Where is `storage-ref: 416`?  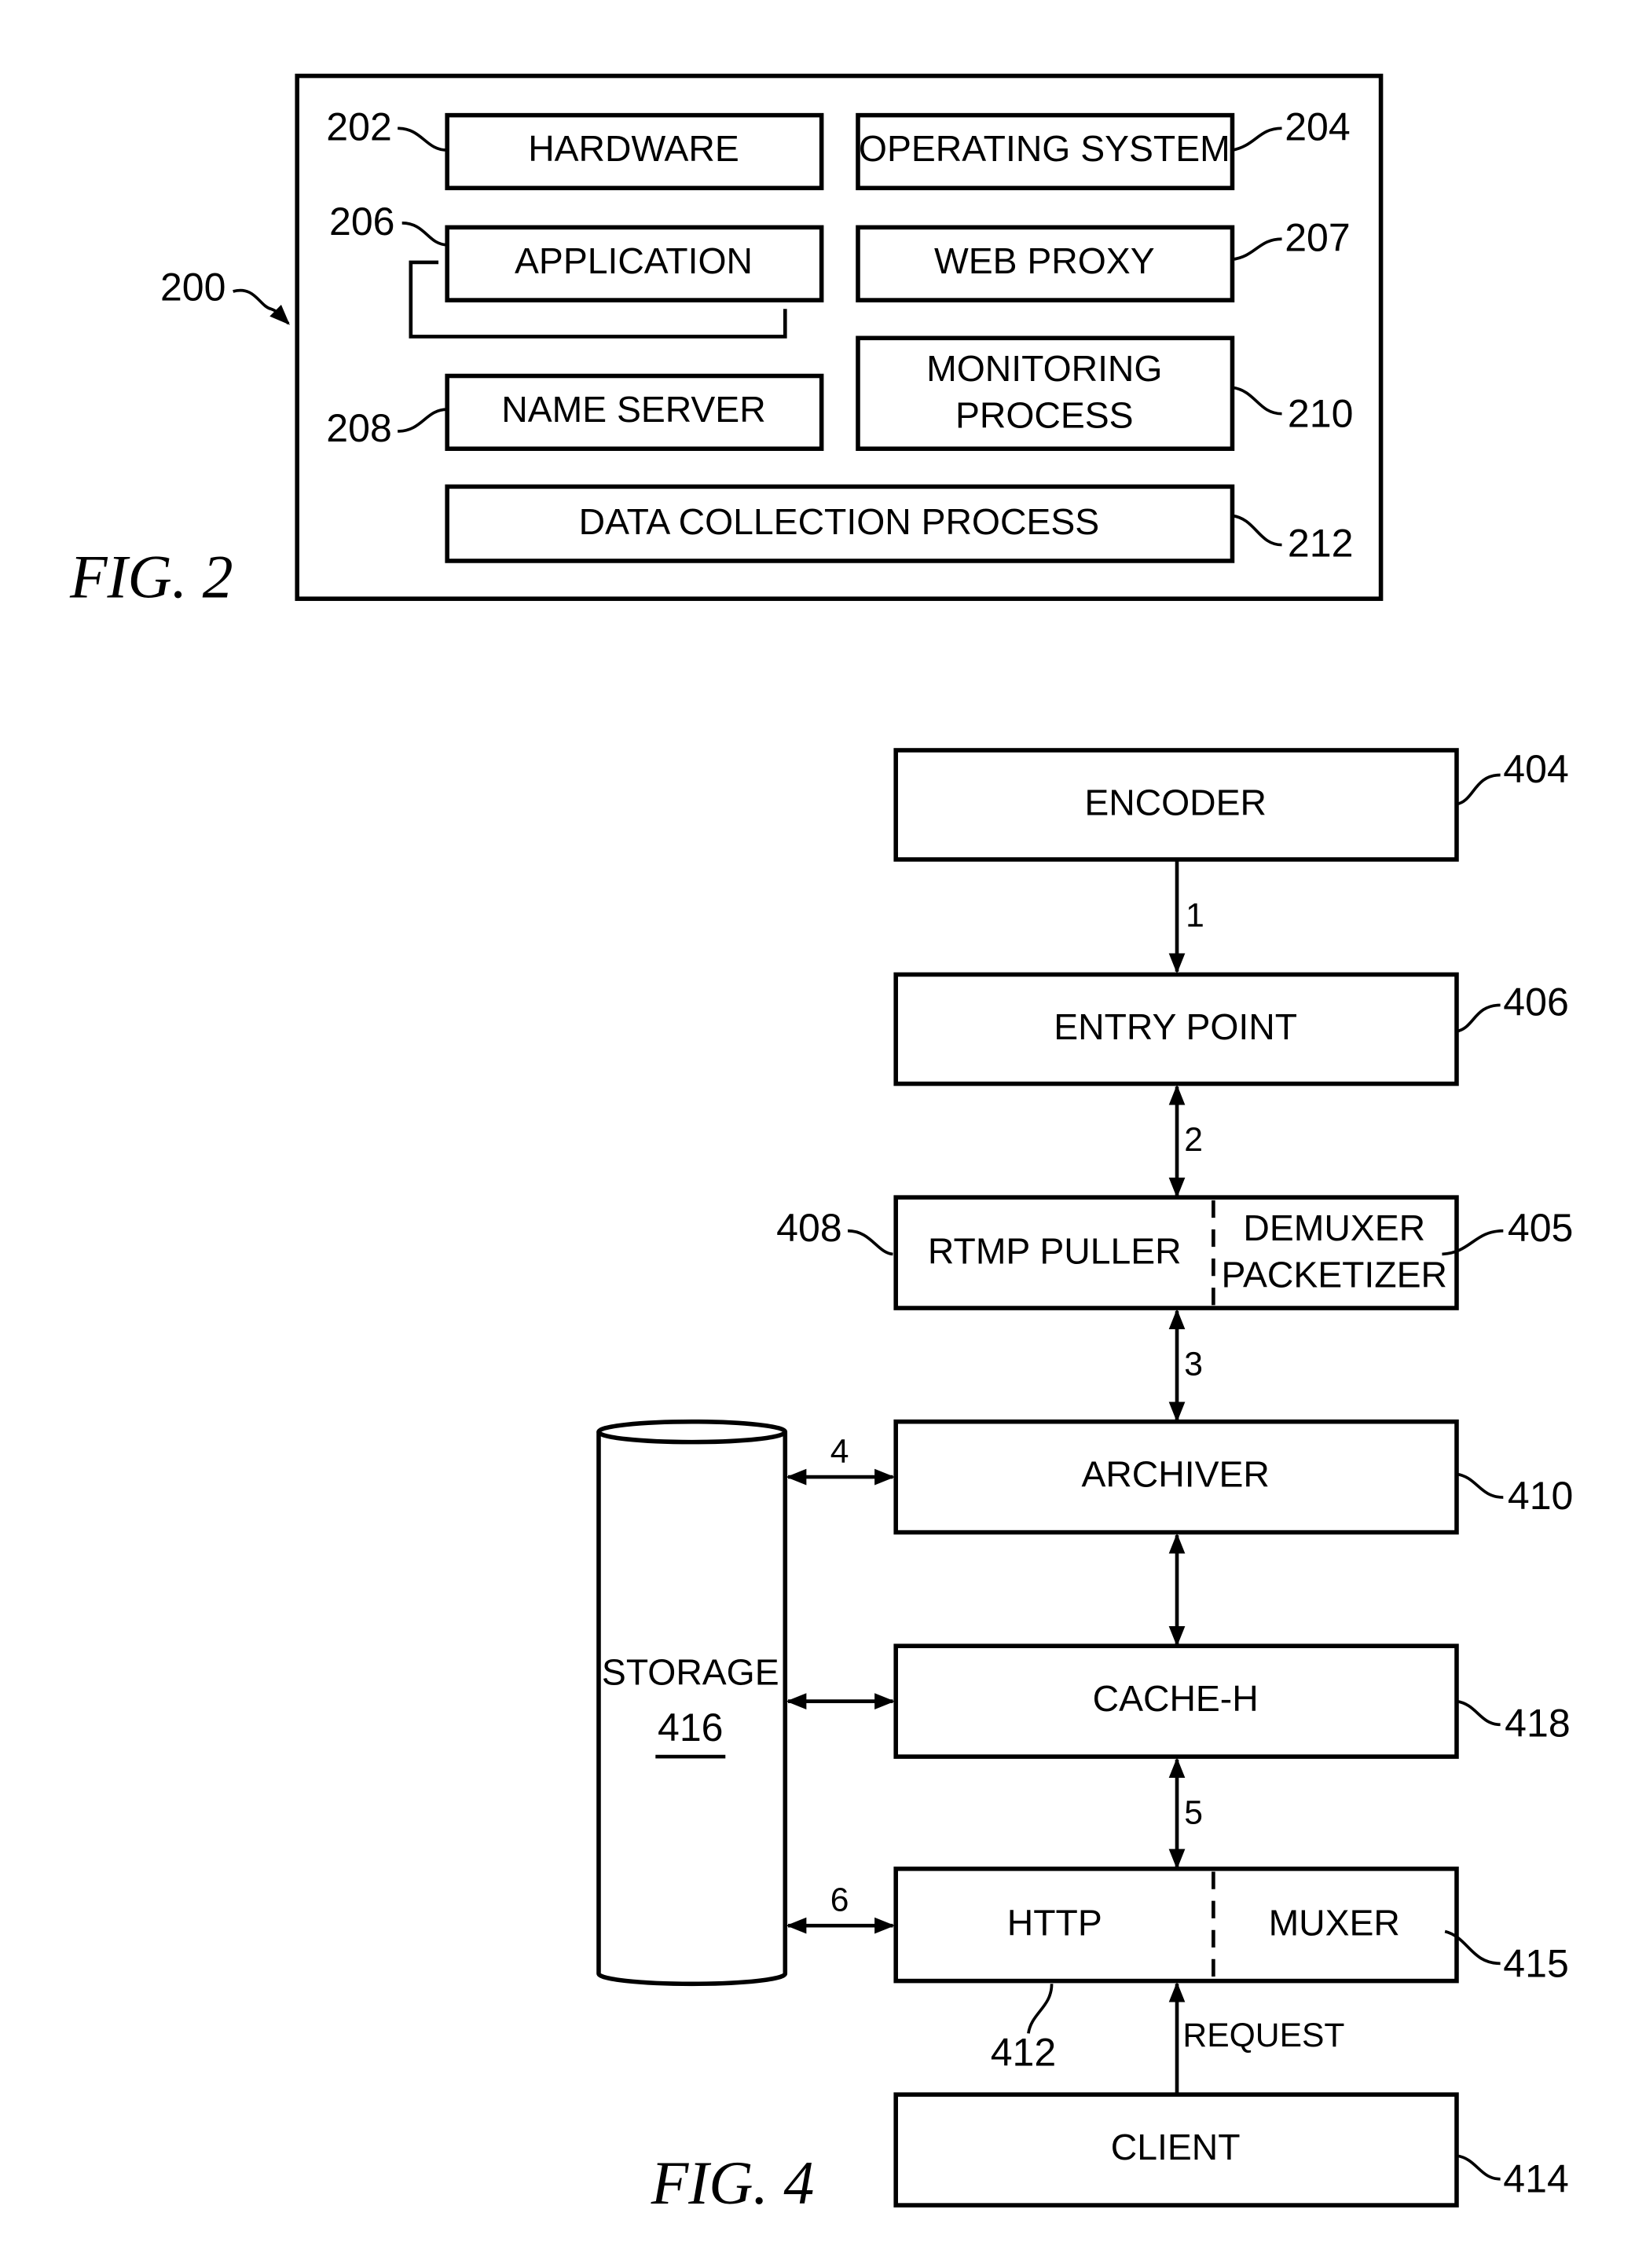 storage-ref: 416 is located at coordinates (691, 1728).